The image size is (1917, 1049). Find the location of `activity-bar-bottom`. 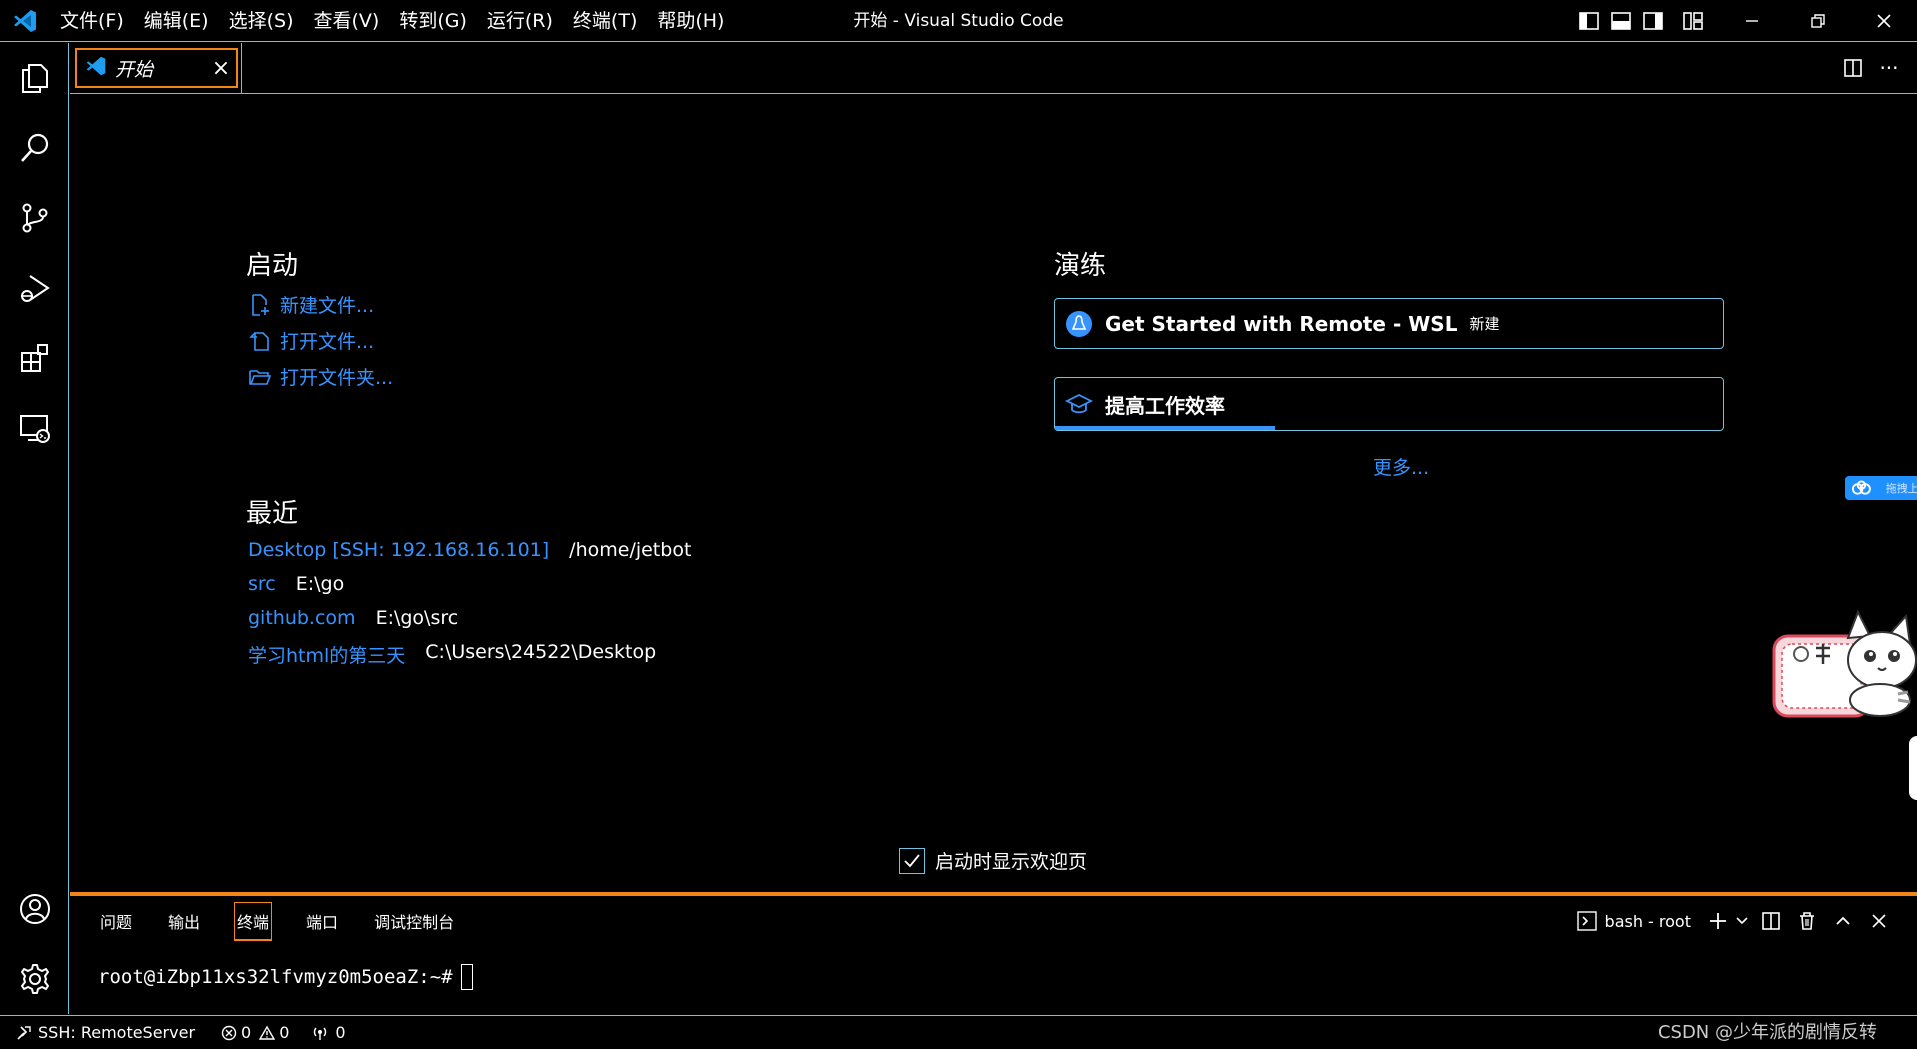

activity-bar-bottom is located at coordinates (34, 944).